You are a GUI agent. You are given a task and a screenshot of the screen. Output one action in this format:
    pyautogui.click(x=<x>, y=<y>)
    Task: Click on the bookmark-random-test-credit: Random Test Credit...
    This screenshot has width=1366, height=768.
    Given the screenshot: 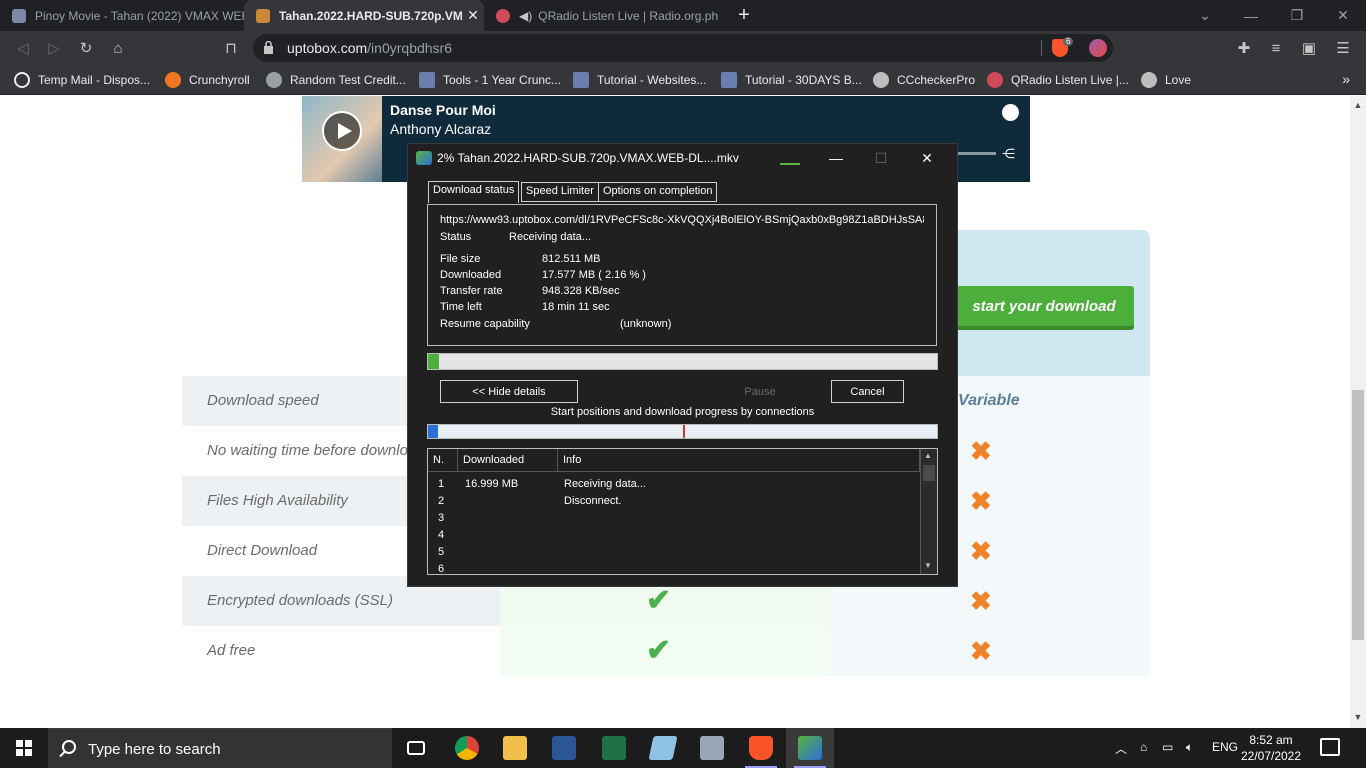 What is the action you would take?
    pyautogui.click(x=336, y=80)
    